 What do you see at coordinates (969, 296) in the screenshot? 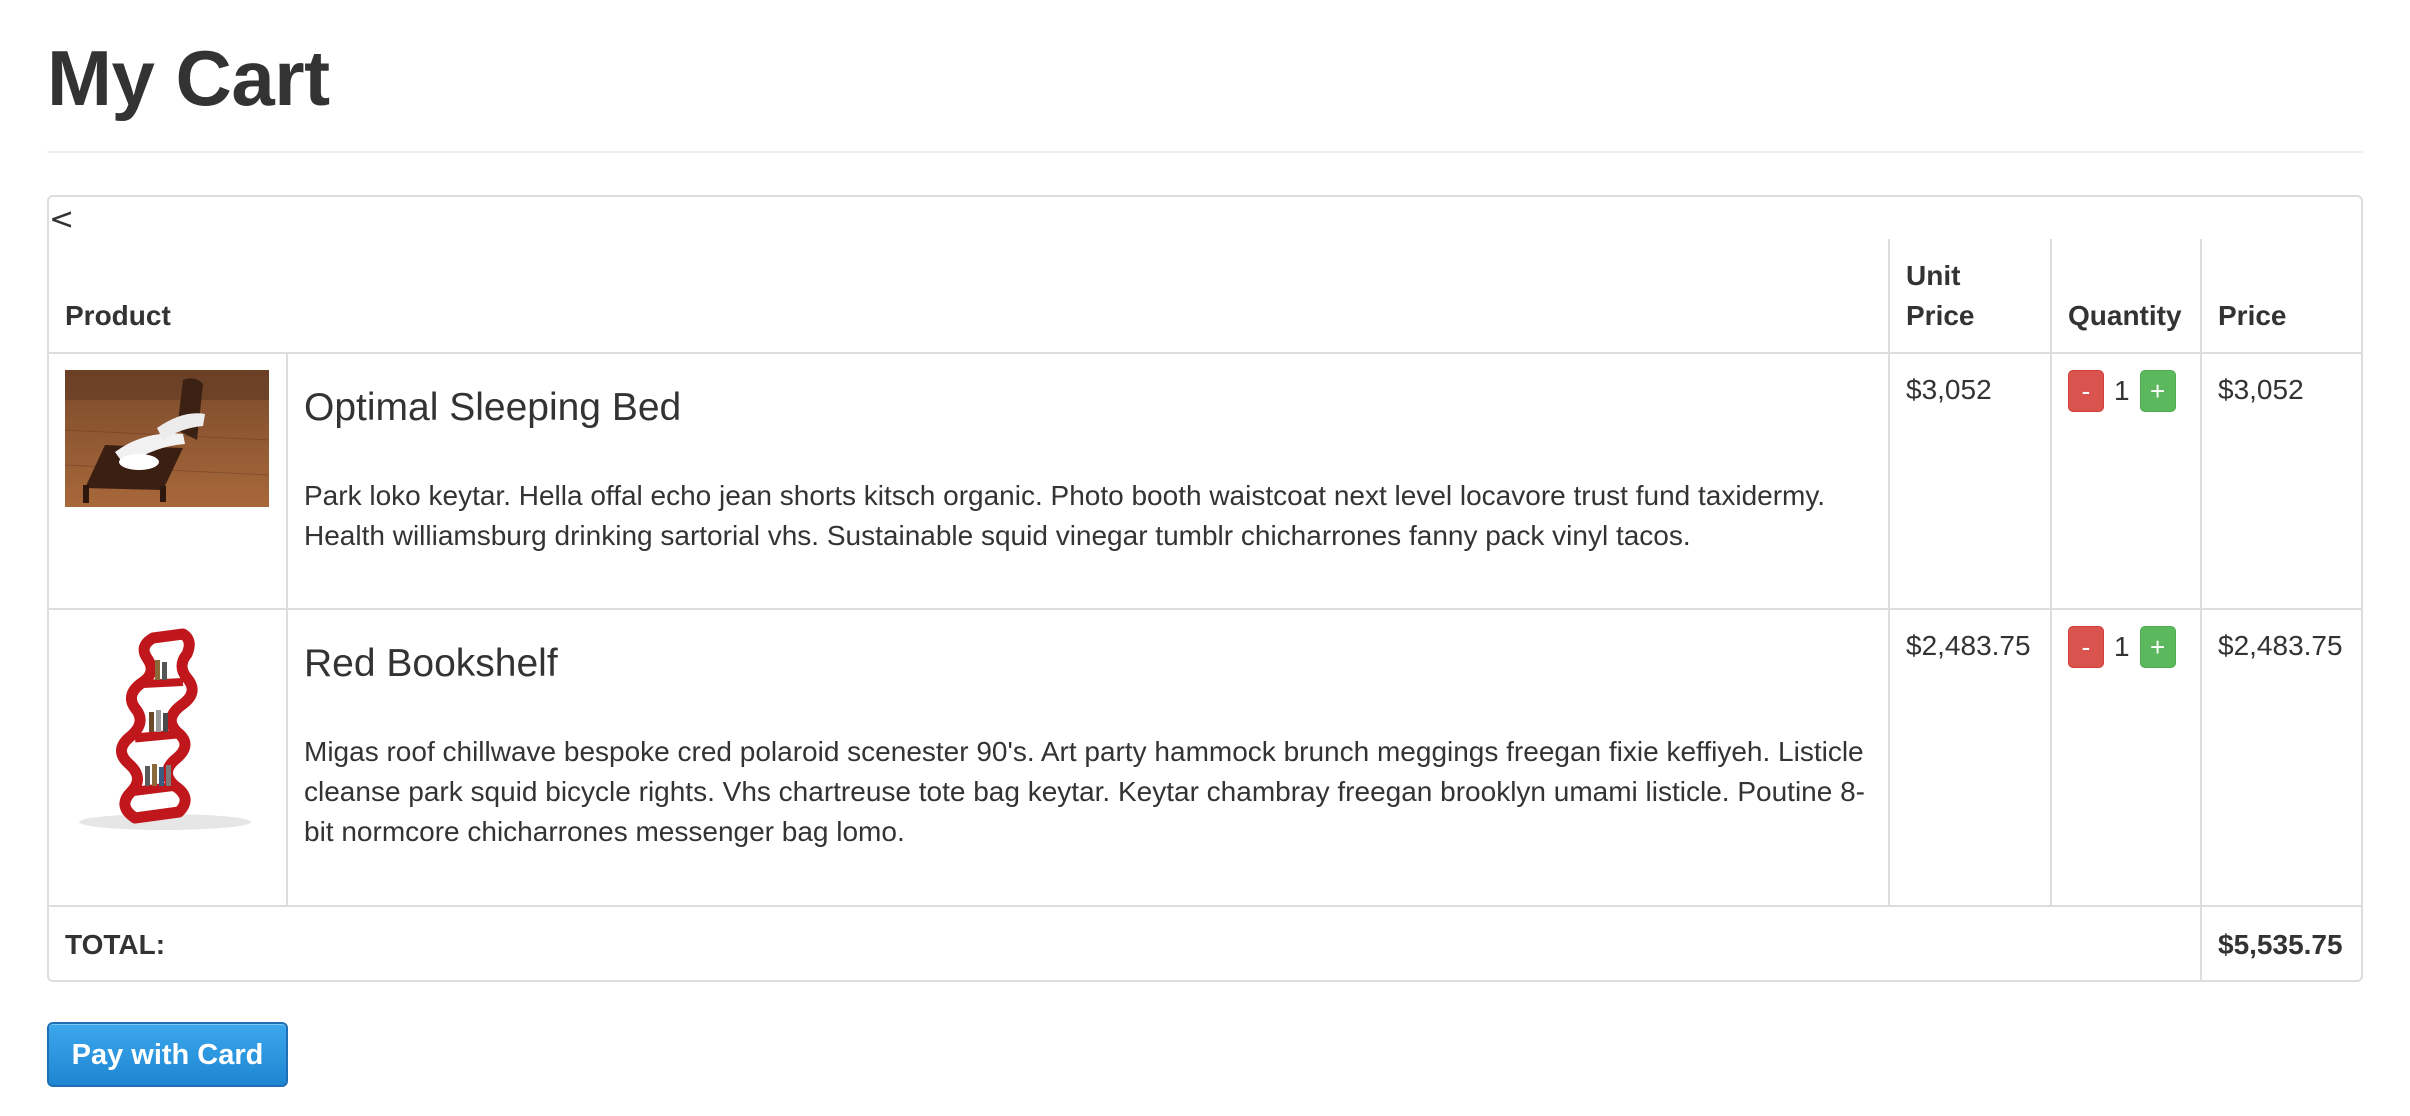
I see `header-product: Product` at bounding box center [969, 296].